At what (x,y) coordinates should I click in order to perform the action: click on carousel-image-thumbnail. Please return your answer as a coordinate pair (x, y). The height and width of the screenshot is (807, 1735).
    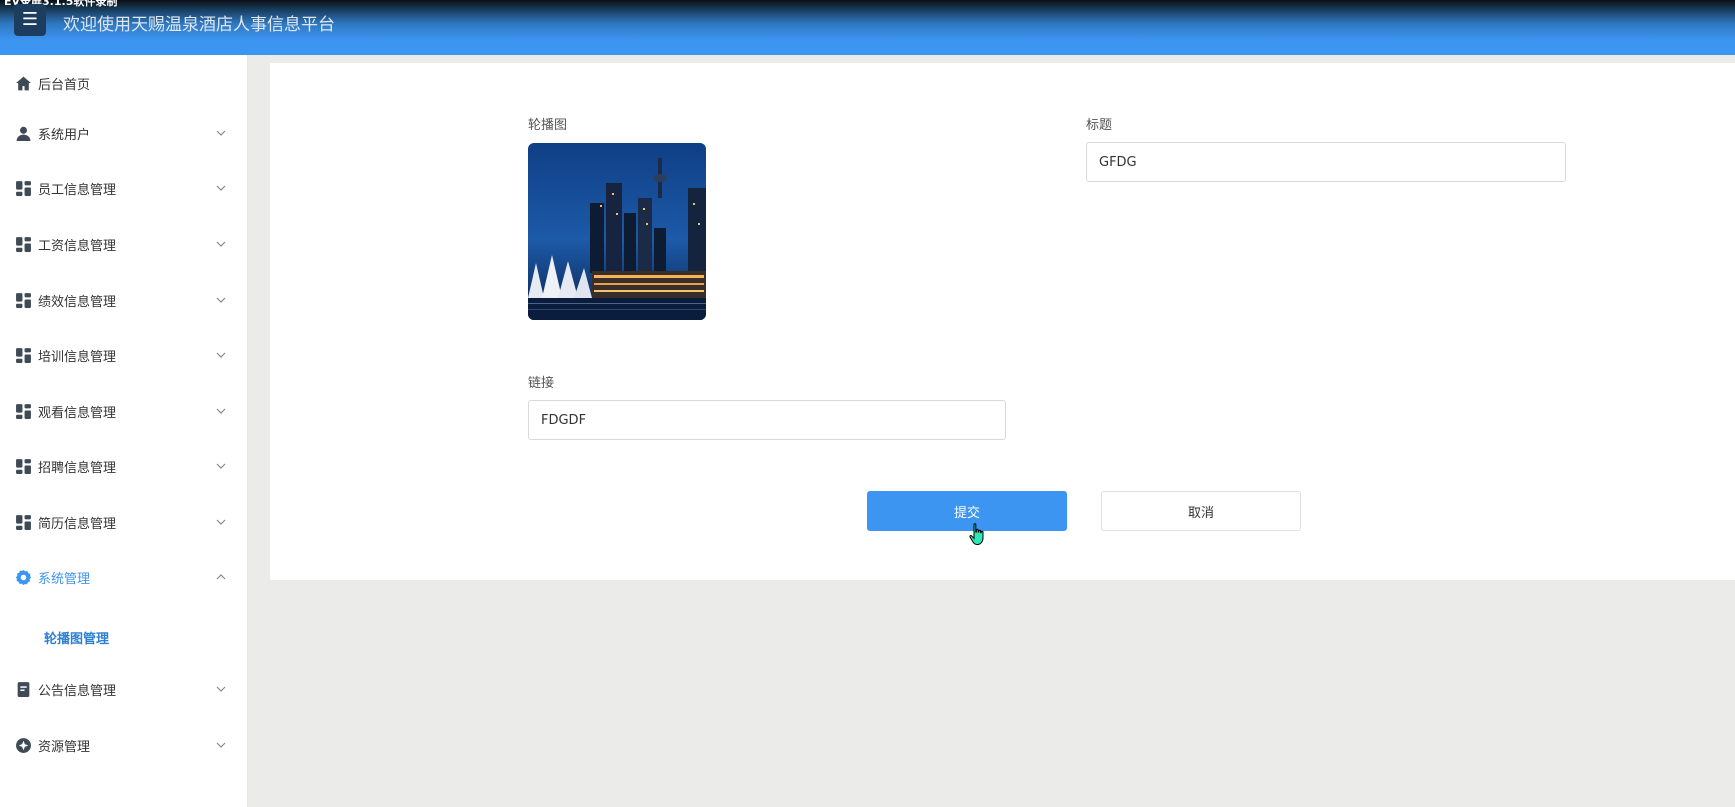
    Looking at the image, I should click on (617, 231).